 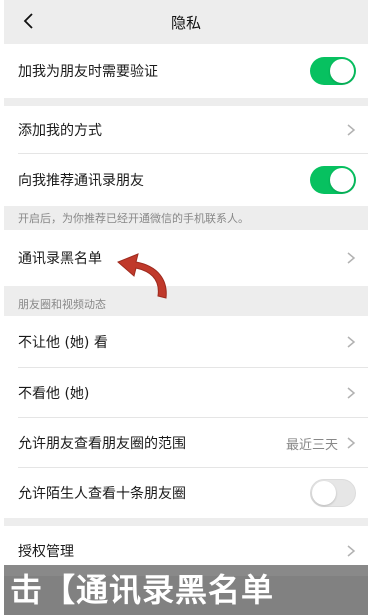 I want to click on verify-toggle-row: 加我为朋友时需要验证, so click(x=186, y=71).